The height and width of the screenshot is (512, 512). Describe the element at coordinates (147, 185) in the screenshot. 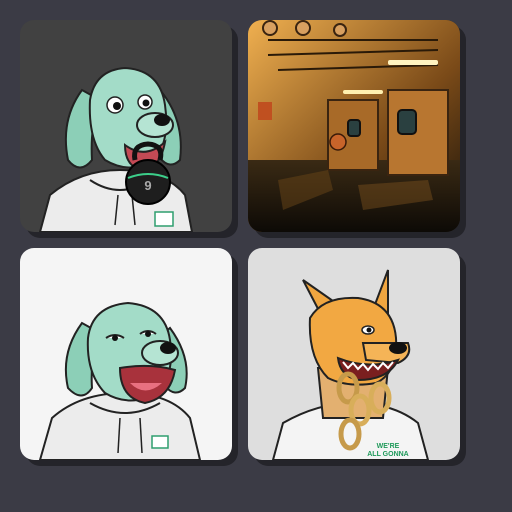

I see `kettlebell-number: 9` at that location.